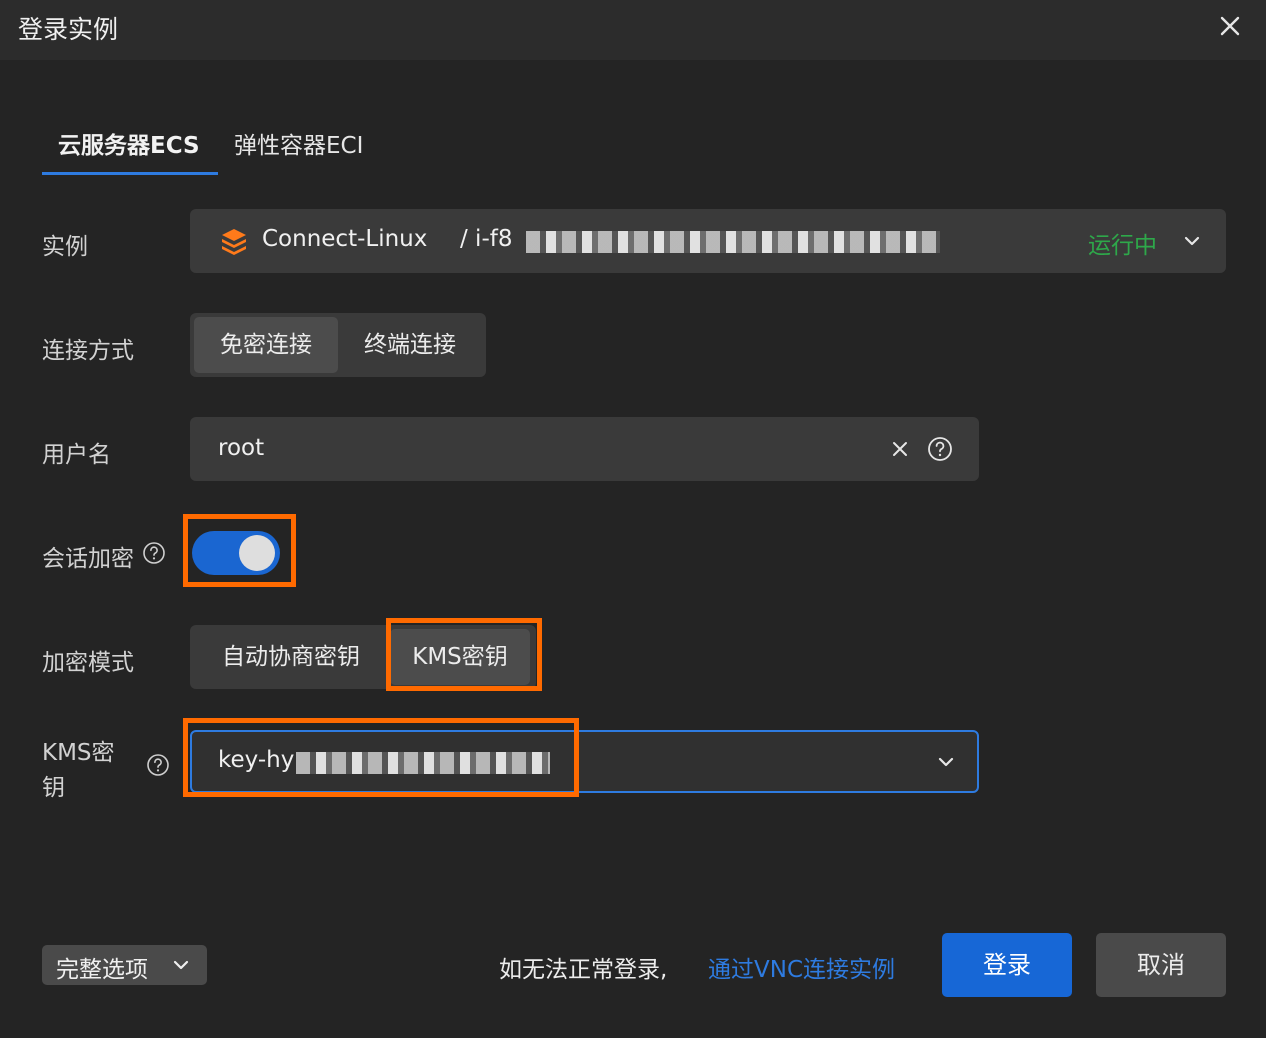 The height and width of the screenshot is (1038, 1266). Describe the element at coordinates (129, 143) in the screenshot. I see `tab-ecs: 云服务器ECS` at that location.